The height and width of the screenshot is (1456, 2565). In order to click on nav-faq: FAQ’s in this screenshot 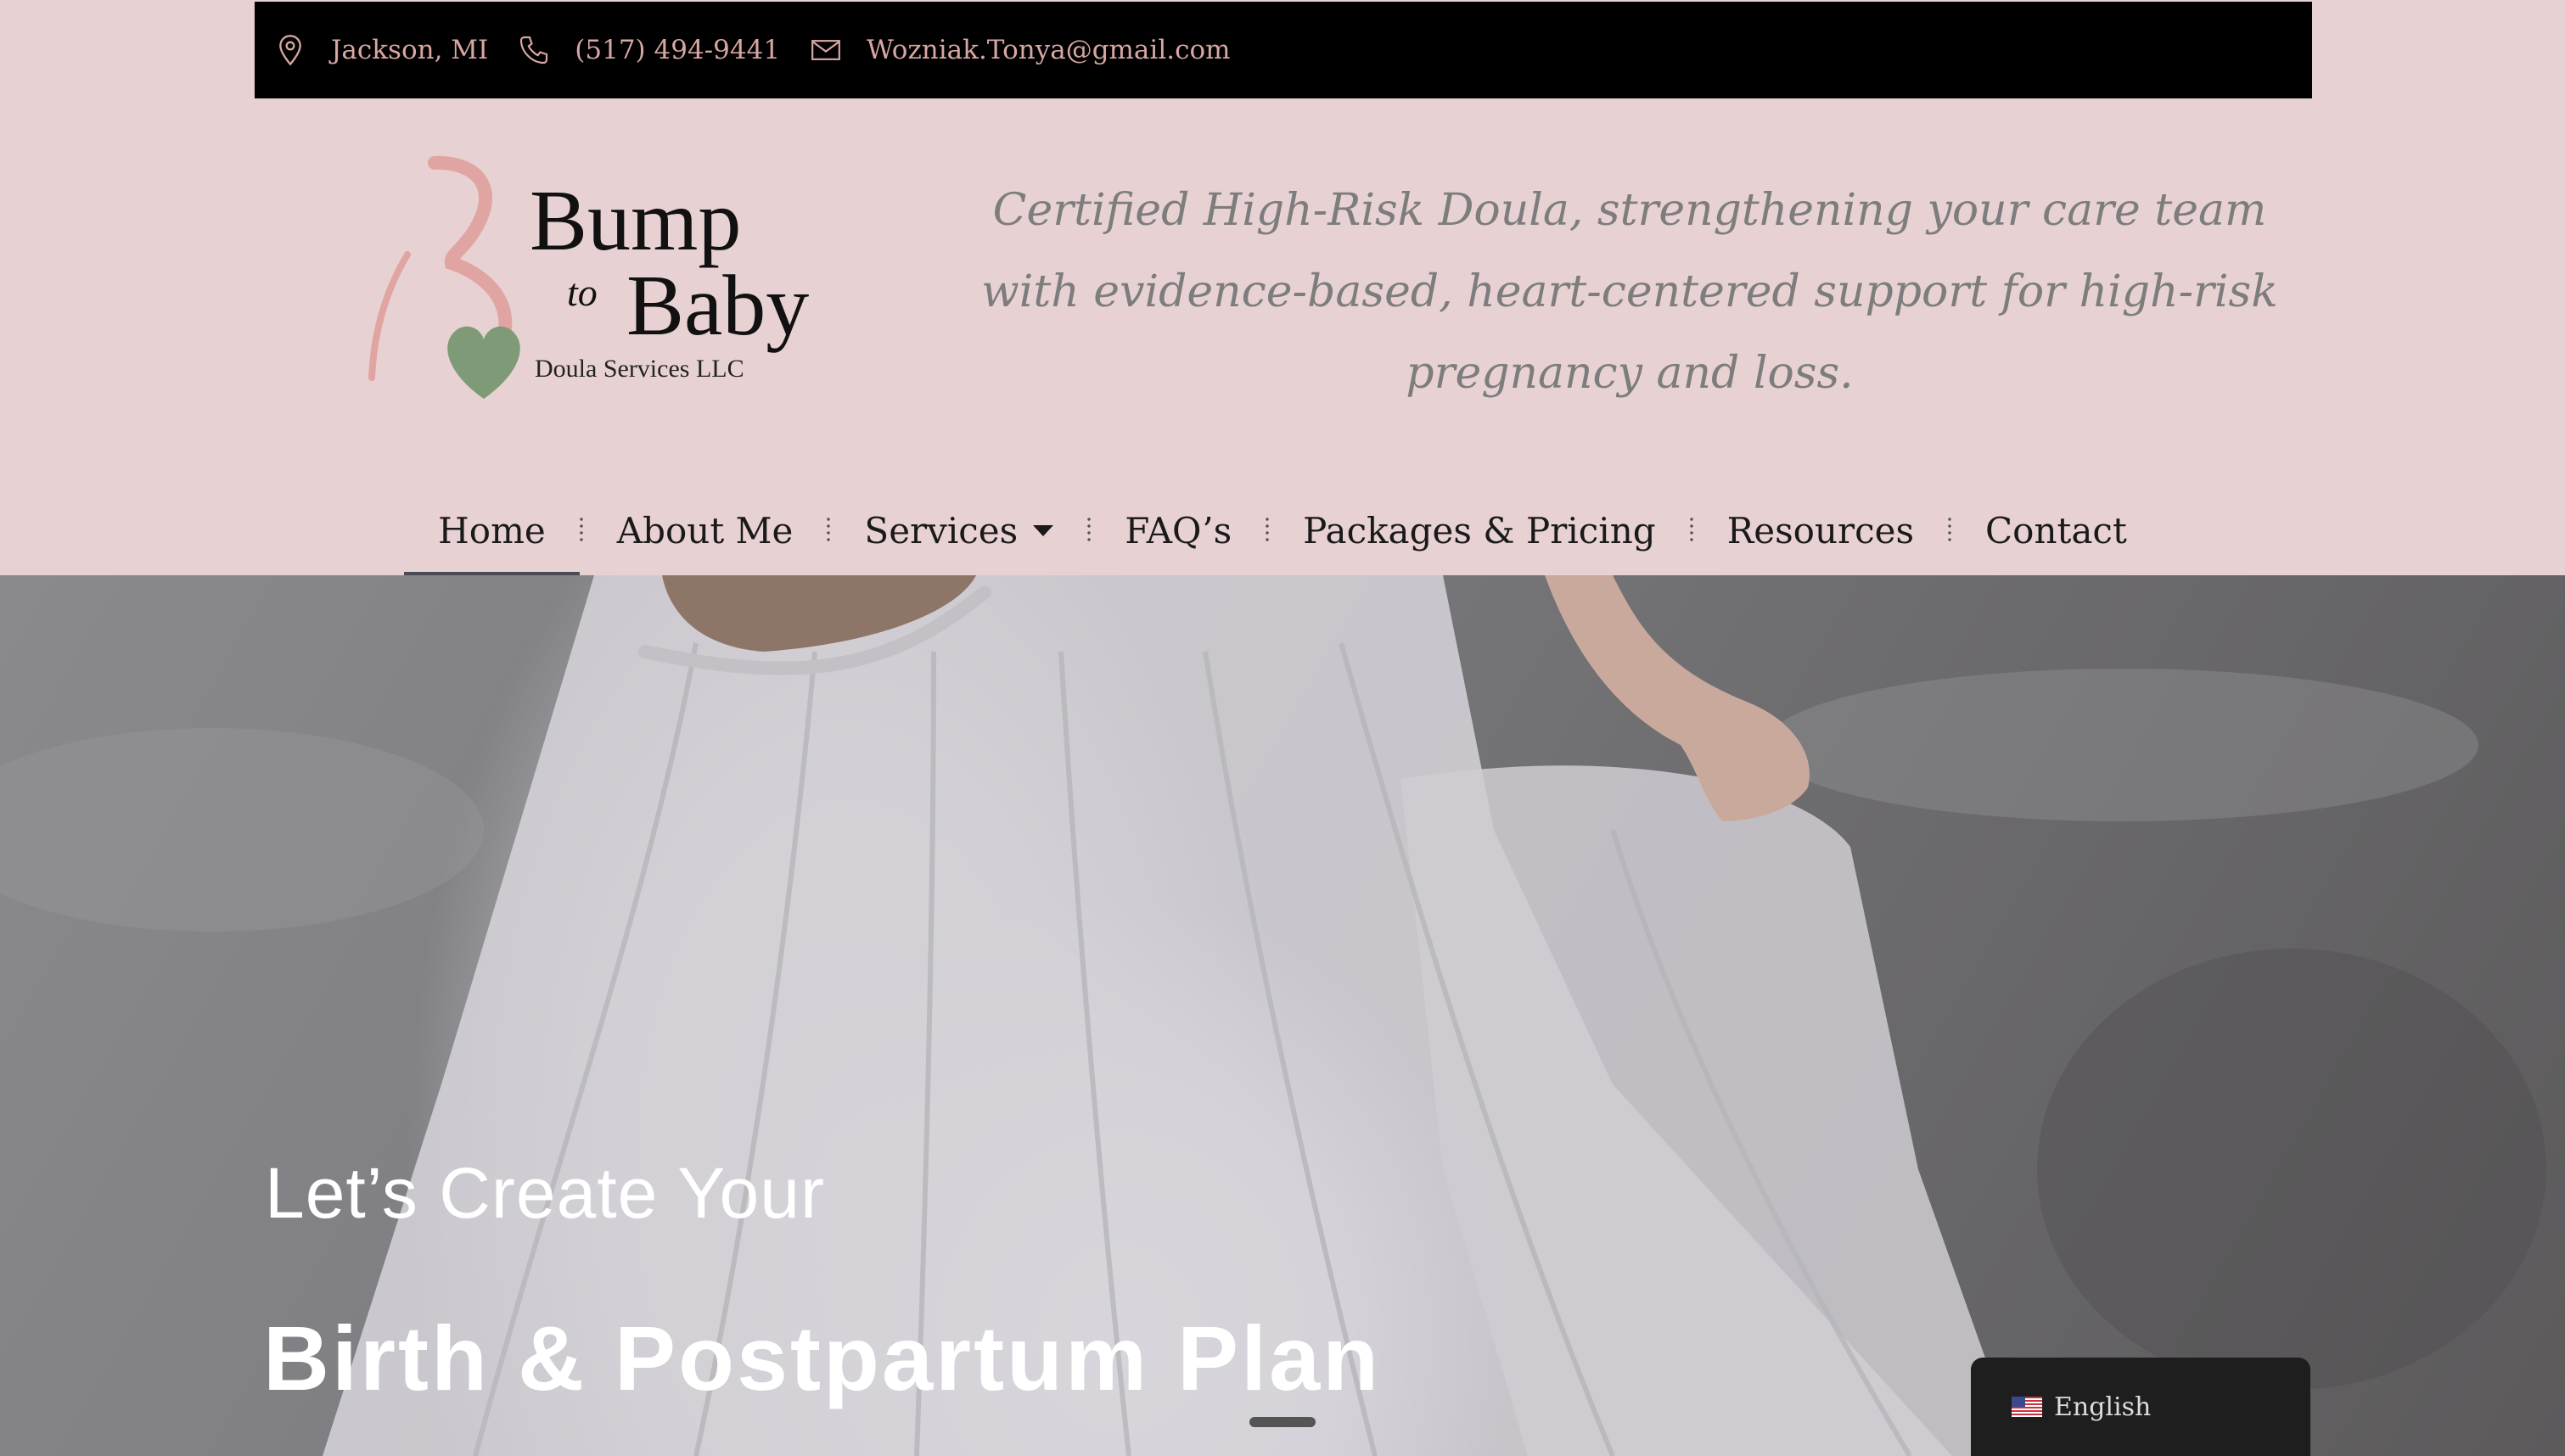, I will do `click(1178, 530)`.